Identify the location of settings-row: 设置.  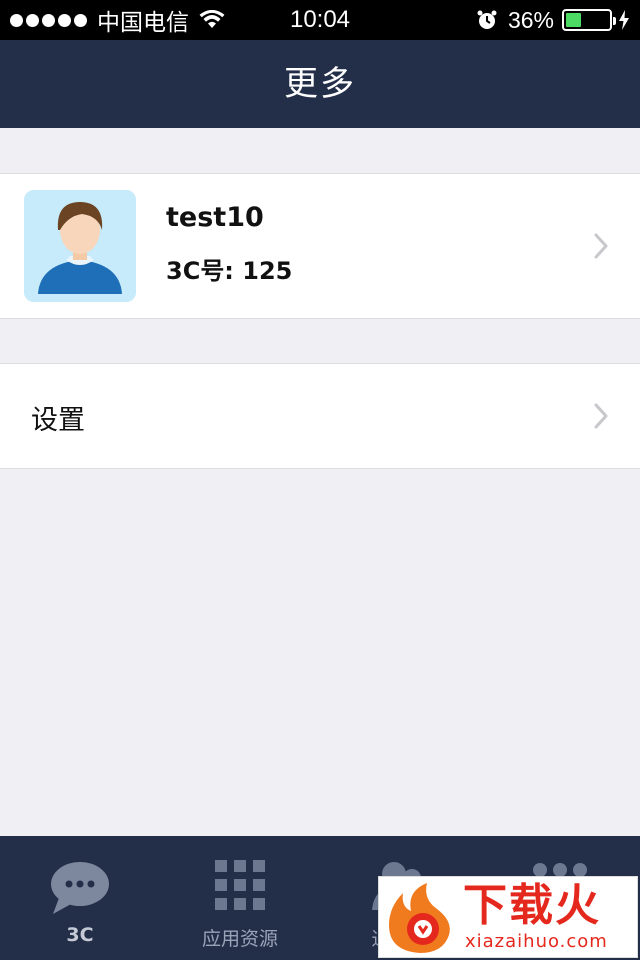
(320, 416).